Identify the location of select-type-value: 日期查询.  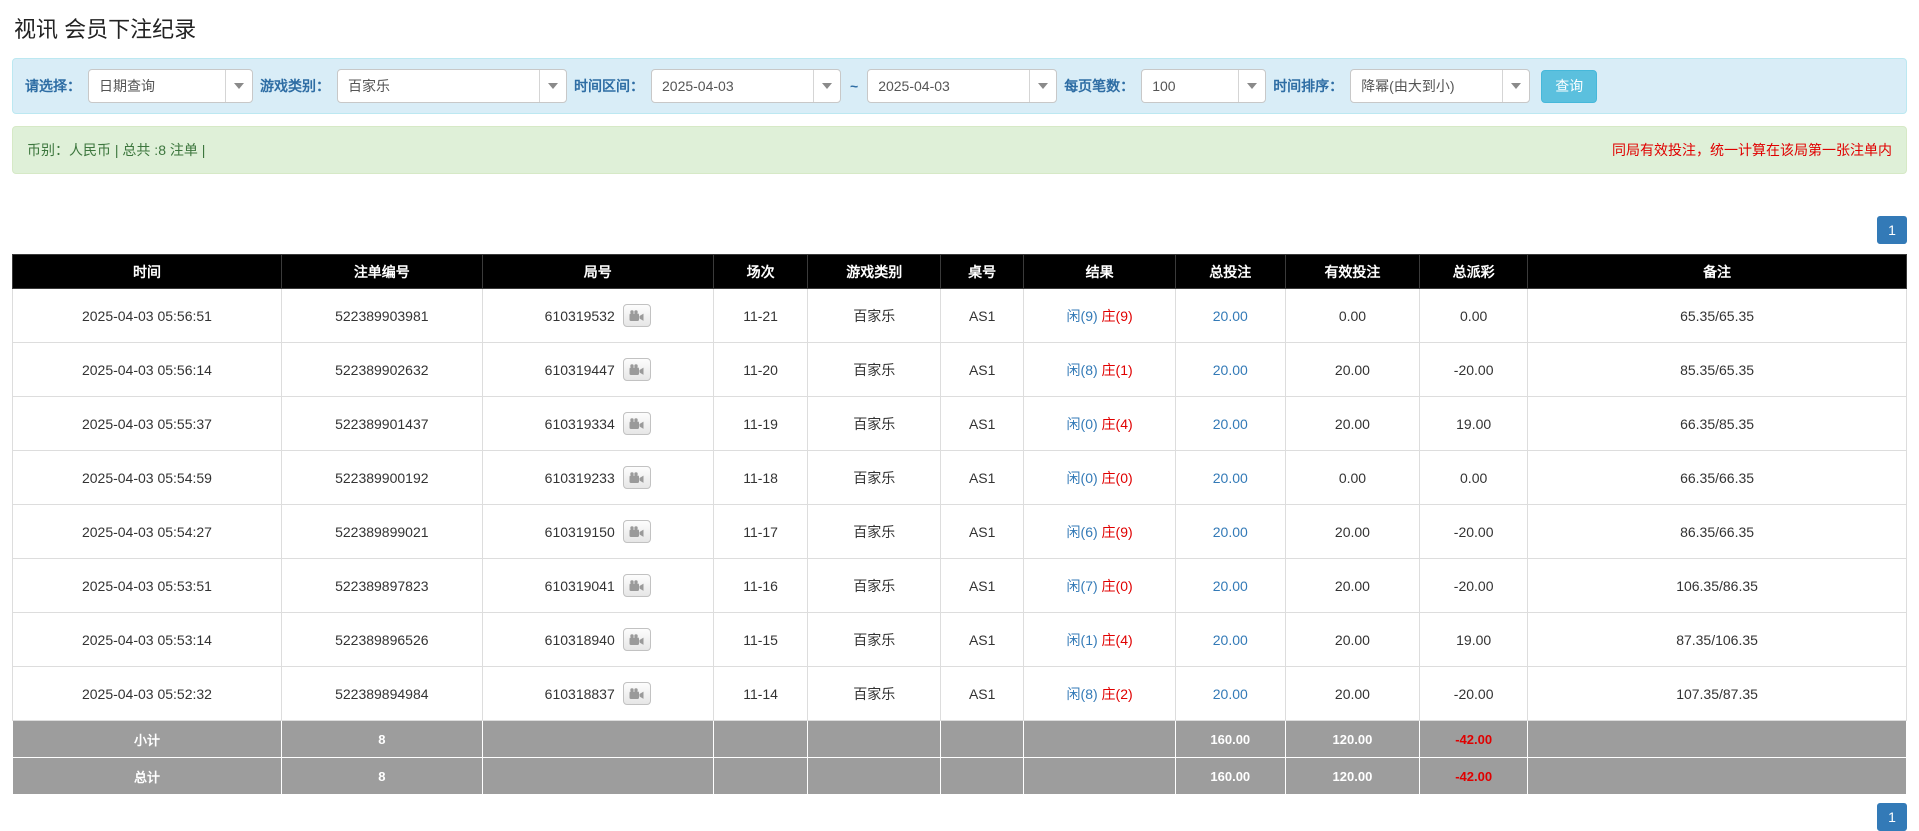
(127, 86).